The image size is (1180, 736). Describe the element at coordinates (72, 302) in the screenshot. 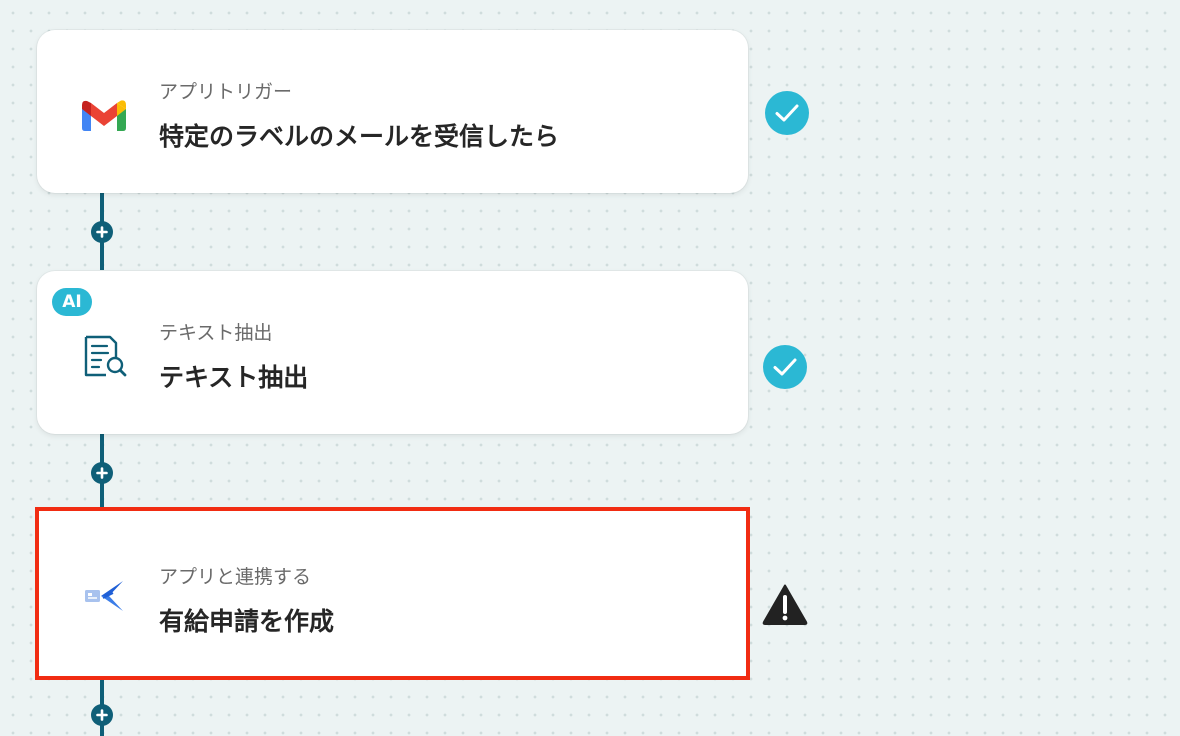

I see `ai-badge: AI` at that location.